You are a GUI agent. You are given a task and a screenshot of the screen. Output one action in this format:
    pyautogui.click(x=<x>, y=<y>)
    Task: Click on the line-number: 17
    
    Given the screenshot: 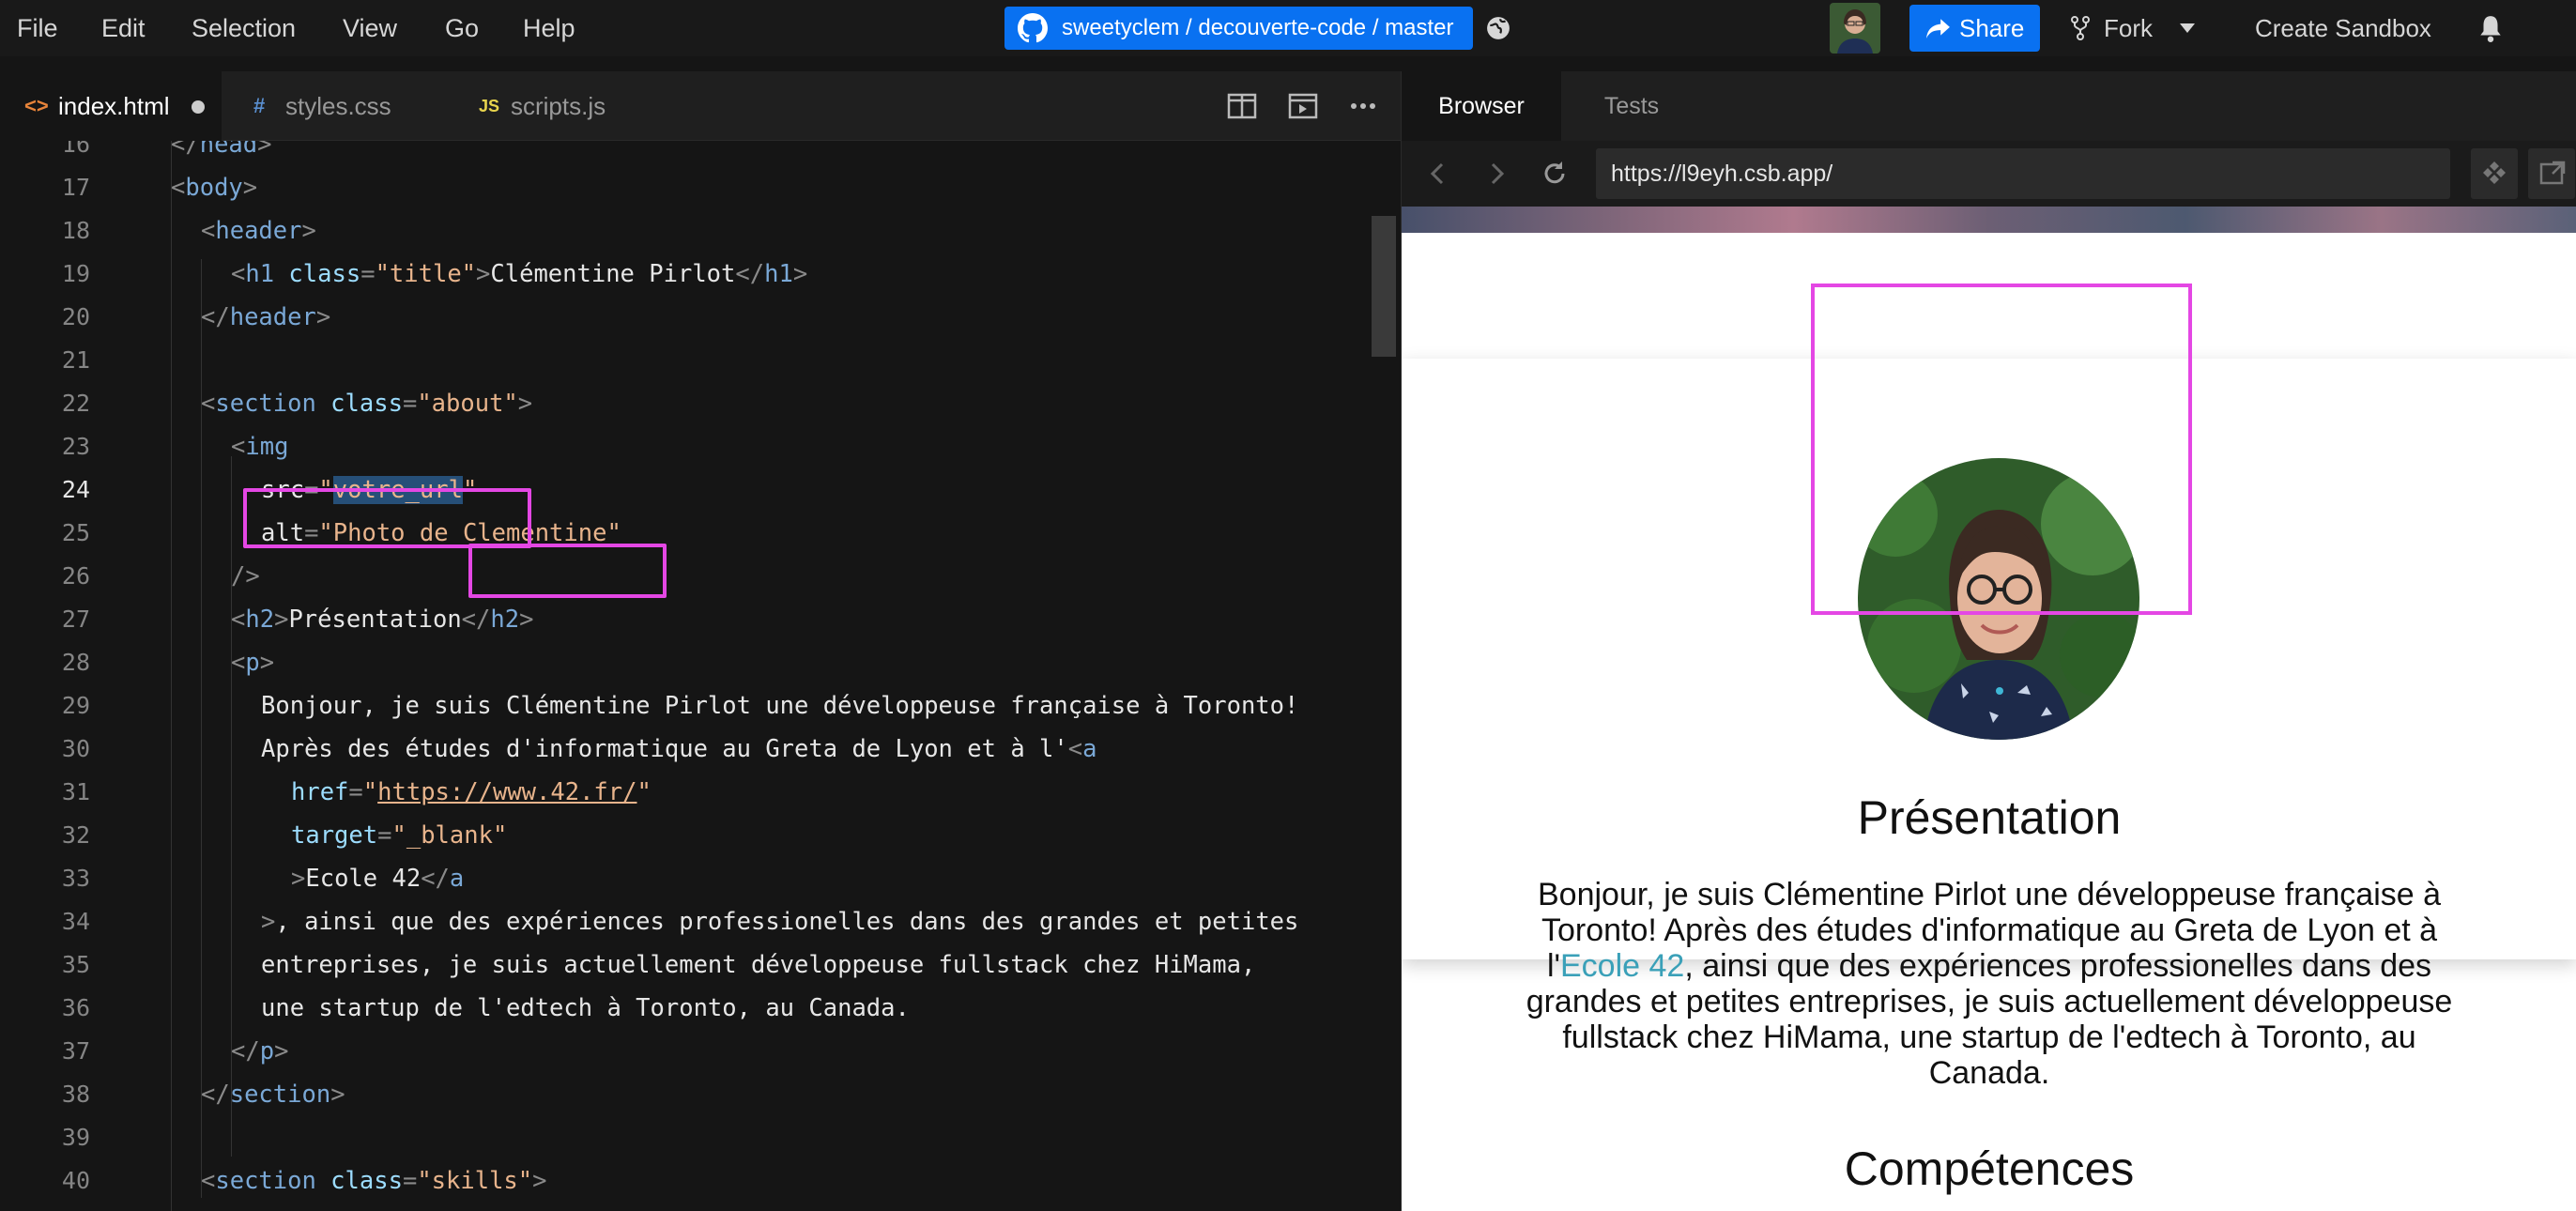 What is the action you would take?
    pyautogui.click(x=76, y=187)
    